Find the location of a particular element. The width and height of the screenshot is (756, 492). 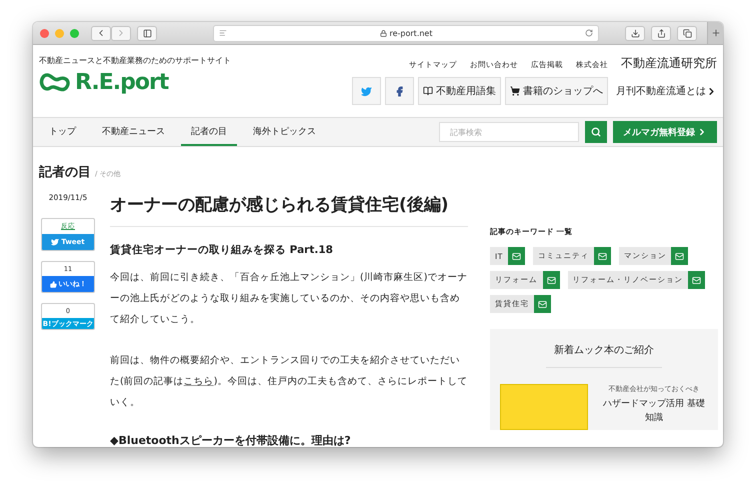

sidebar-button is located at coordinates (147, 33).